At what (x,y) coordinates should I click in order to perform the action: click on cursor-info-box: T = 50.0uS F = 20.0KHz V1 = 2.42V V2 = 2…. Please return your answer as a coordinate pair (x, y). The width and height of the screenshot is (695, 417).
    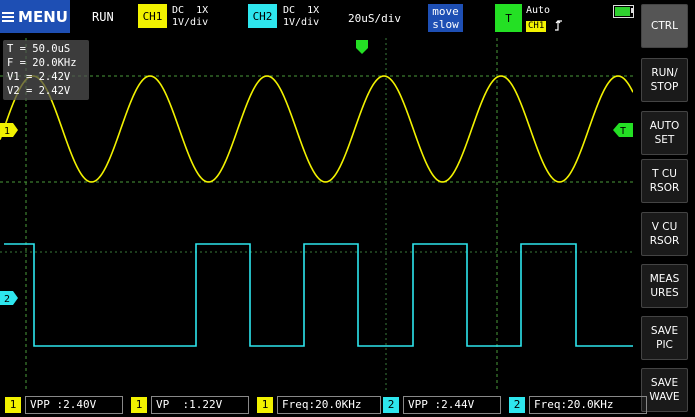
    Looking at the image, I should click on (46, 70).